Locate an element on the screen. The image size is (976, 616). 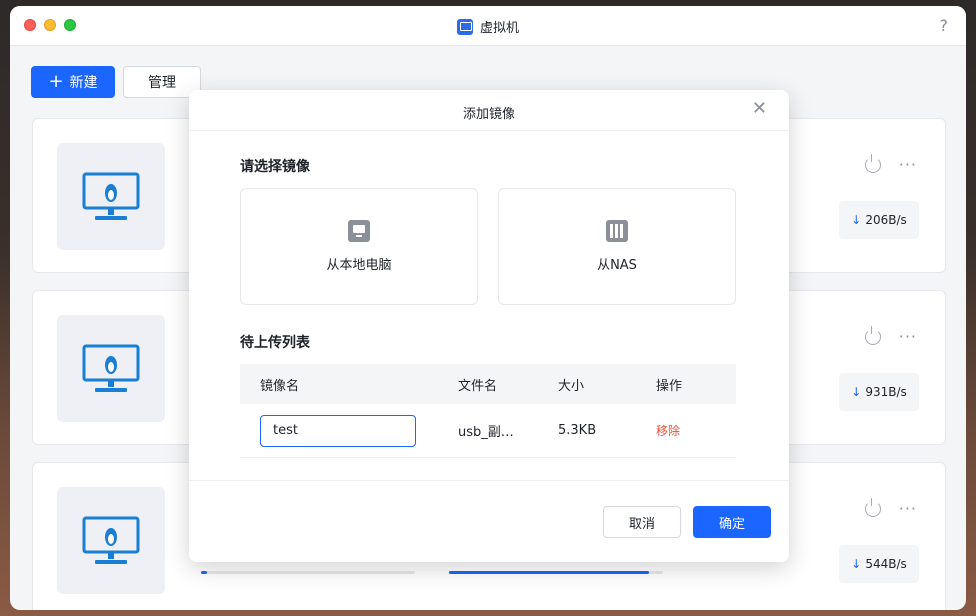
computer-icon is located at coordinates (359, 231).